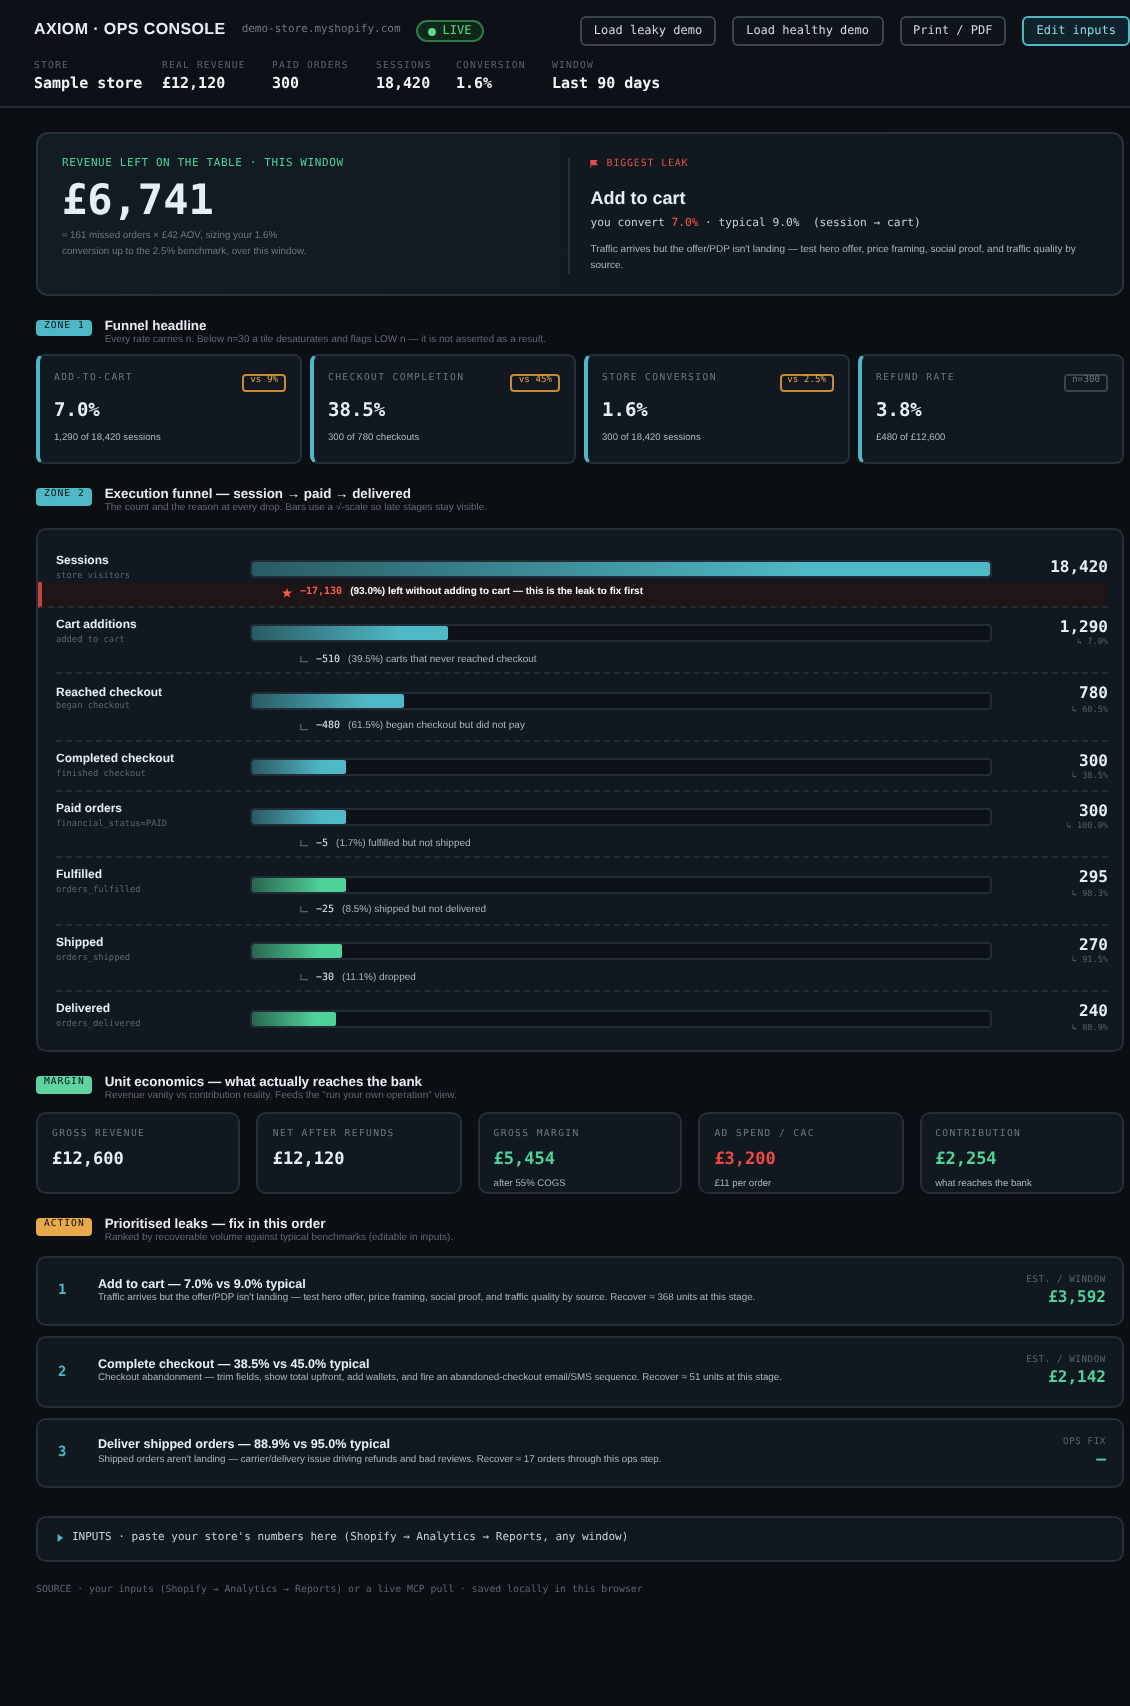  I want to click on stage-count: 240, so click(1092, 1012).